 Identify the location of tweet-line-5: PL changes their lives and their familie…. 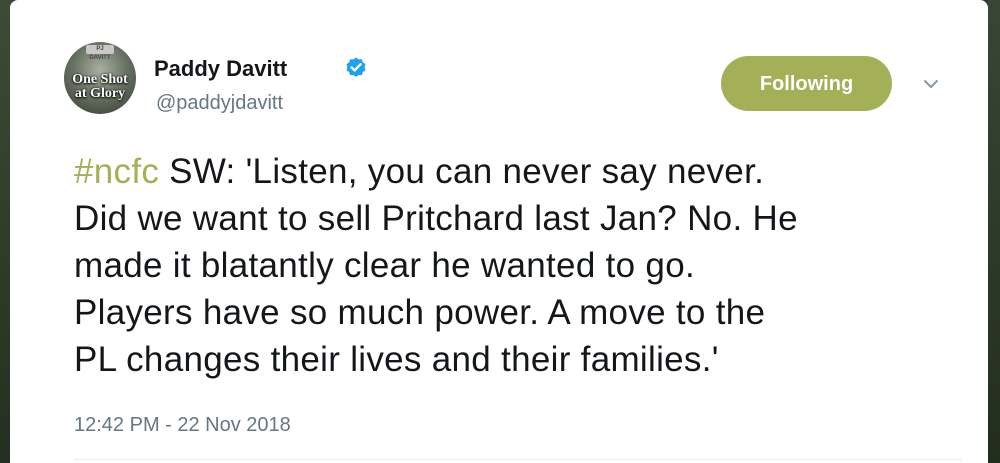
(396, 359).